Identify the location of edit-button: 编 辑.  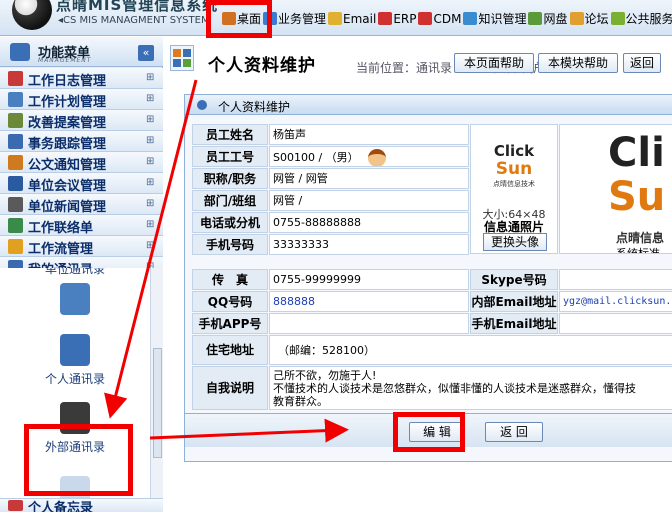
(437, 432).